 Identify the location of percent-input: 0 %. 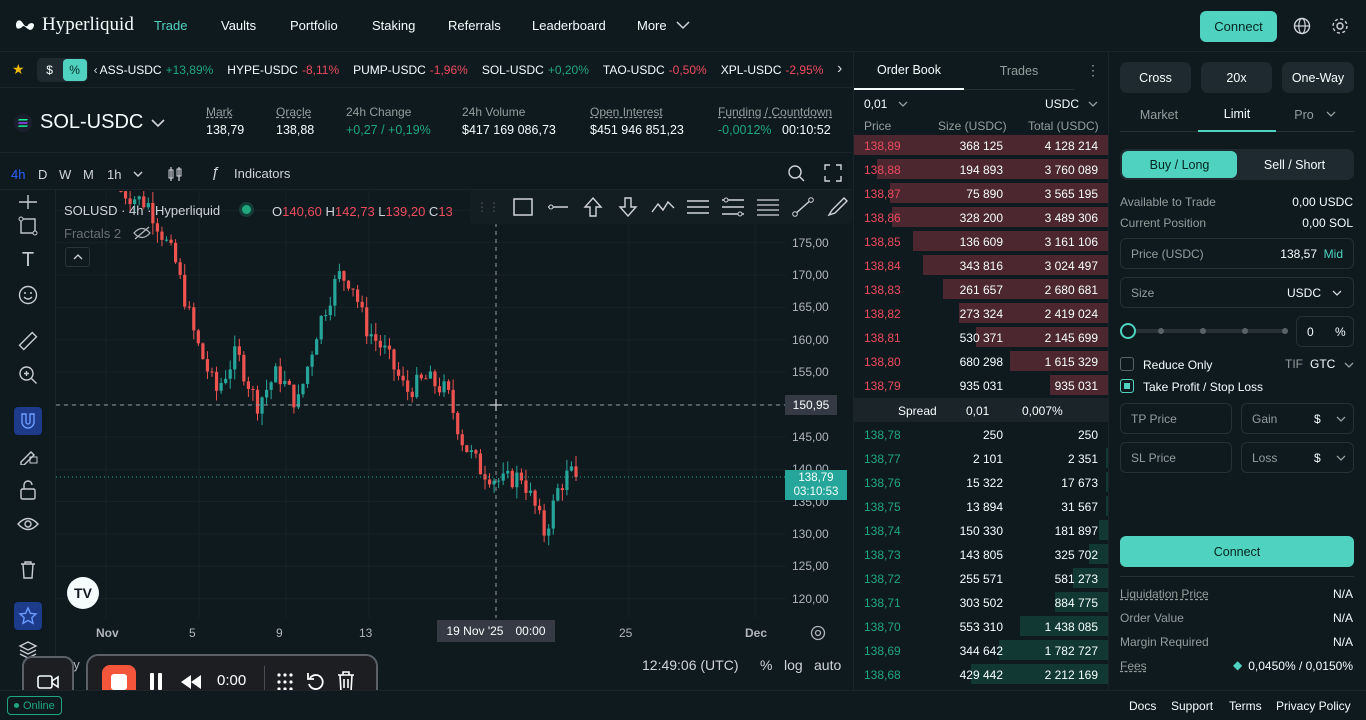
(1325, 331).